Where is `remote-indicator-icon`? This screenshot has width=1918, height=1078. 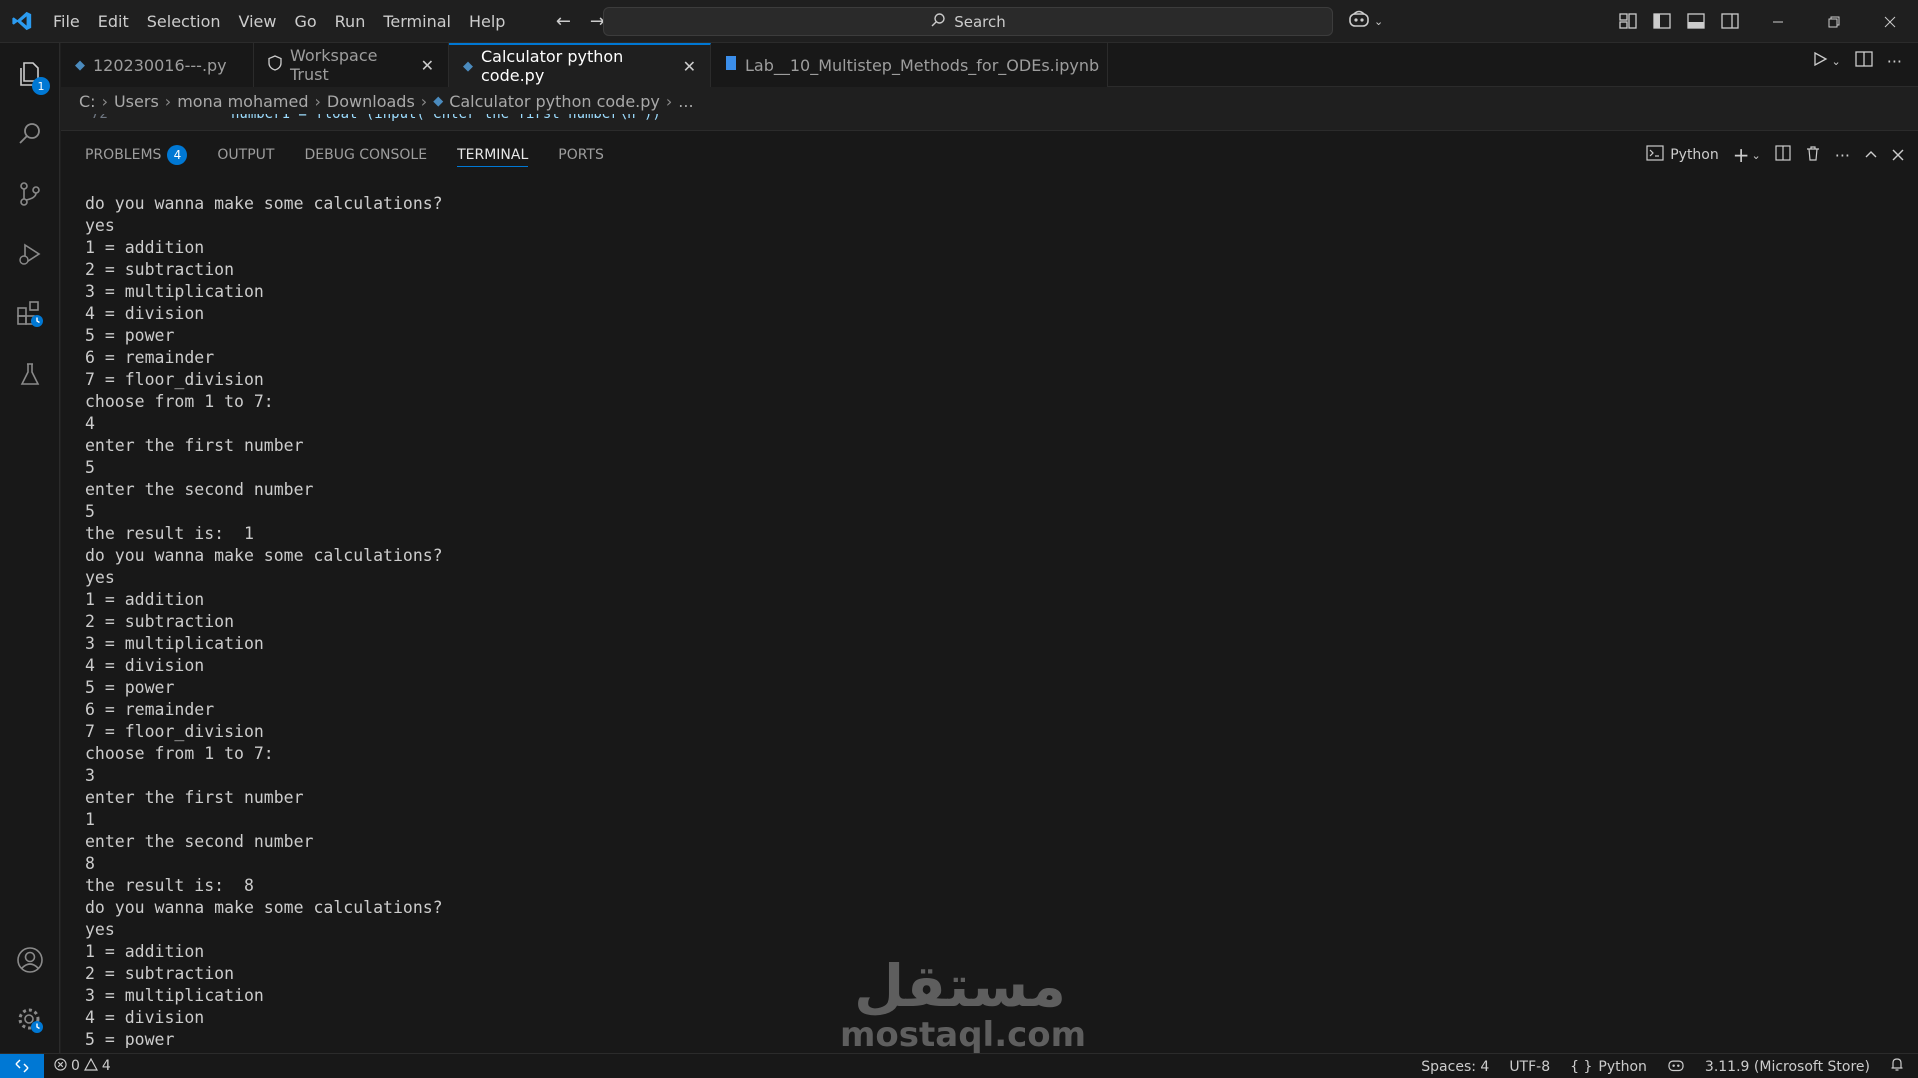 remote-indicator-icon is located at coordinates (22, 1065).